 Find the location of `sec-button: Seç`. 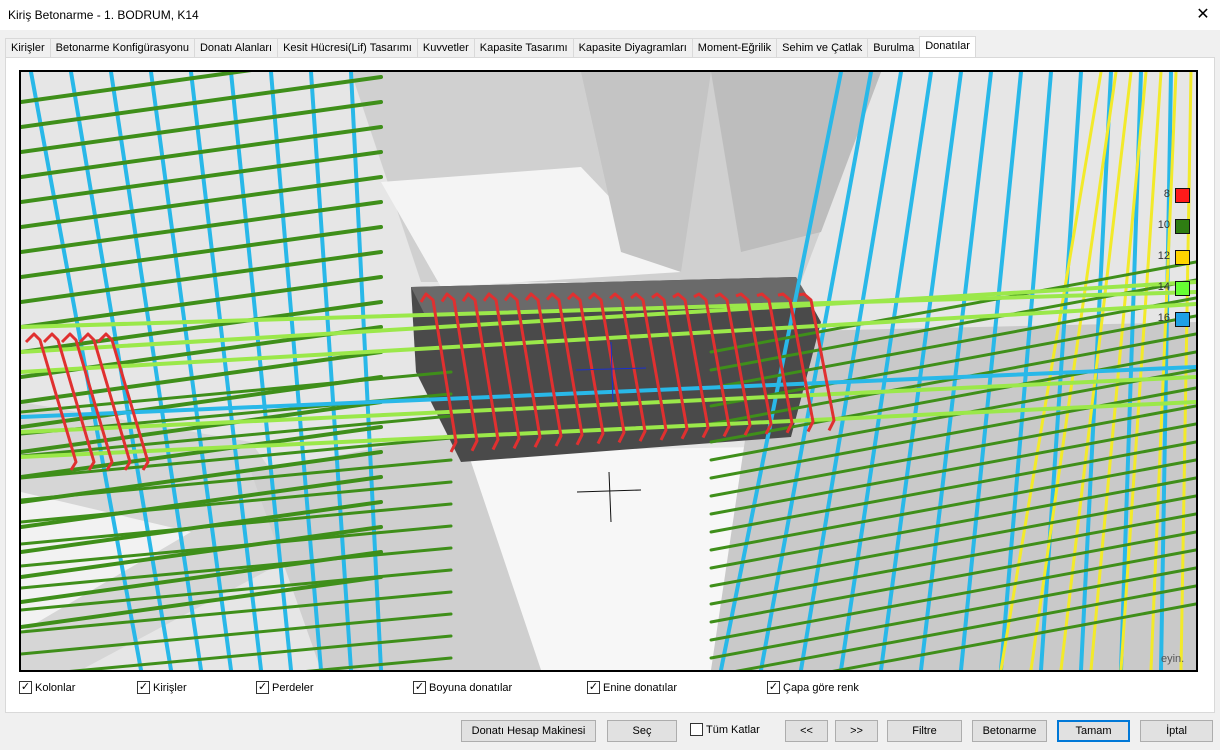

sec-button: Seç is located at coordinates (642, 731).